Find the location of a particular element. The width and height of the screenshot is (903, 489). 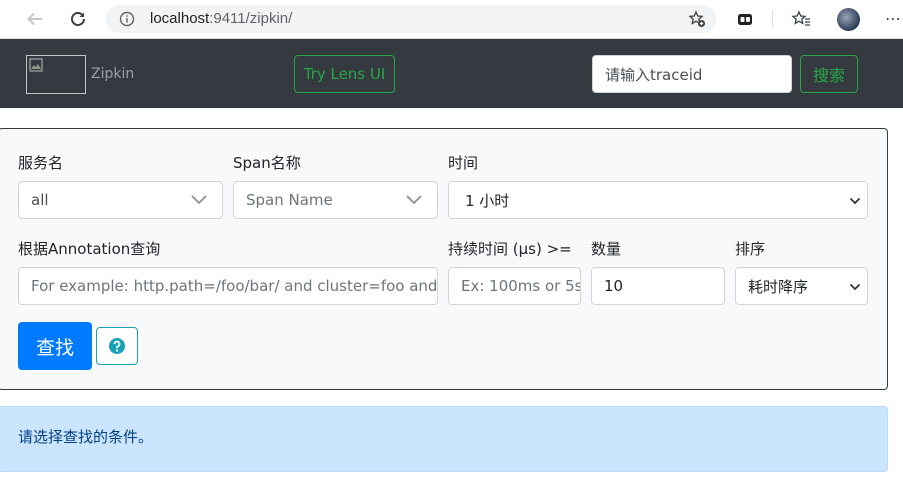

time-value: 1 小时 is located at coordinates (487, 200).